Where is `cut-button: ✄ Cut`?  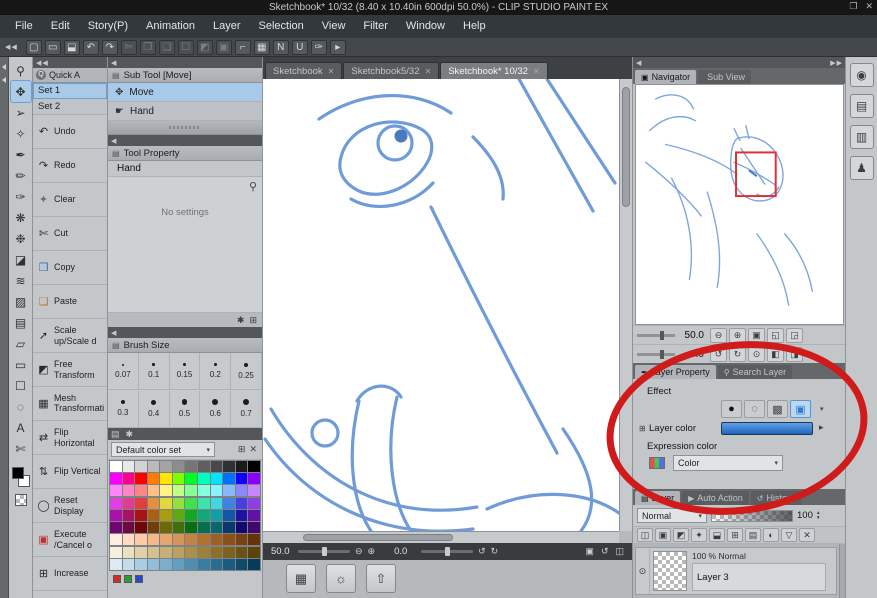 cut-button: ✄ Cut is located at coordinates (70, 234).